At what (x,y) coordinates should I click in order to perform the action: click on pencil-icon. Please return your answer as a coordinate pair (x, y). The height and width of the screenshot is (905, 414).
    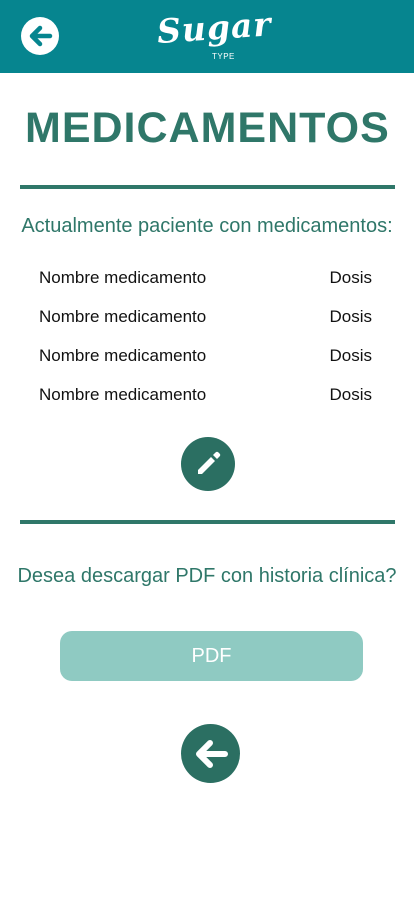
    Looking at the image, I should click on (209, 462).